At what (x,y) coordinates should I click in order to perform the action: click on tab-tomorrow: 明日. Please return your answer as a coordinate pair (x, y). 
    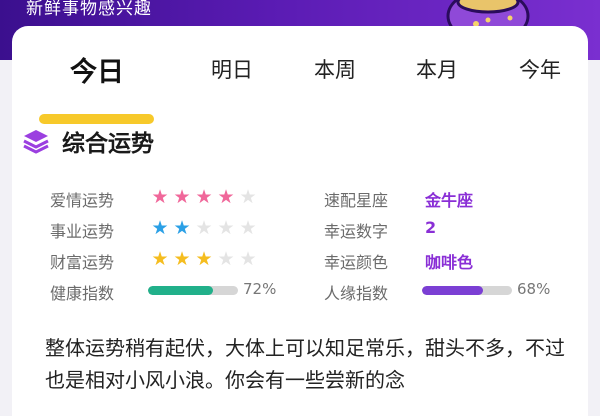
    Looking at the image, I should click on (232, 69).